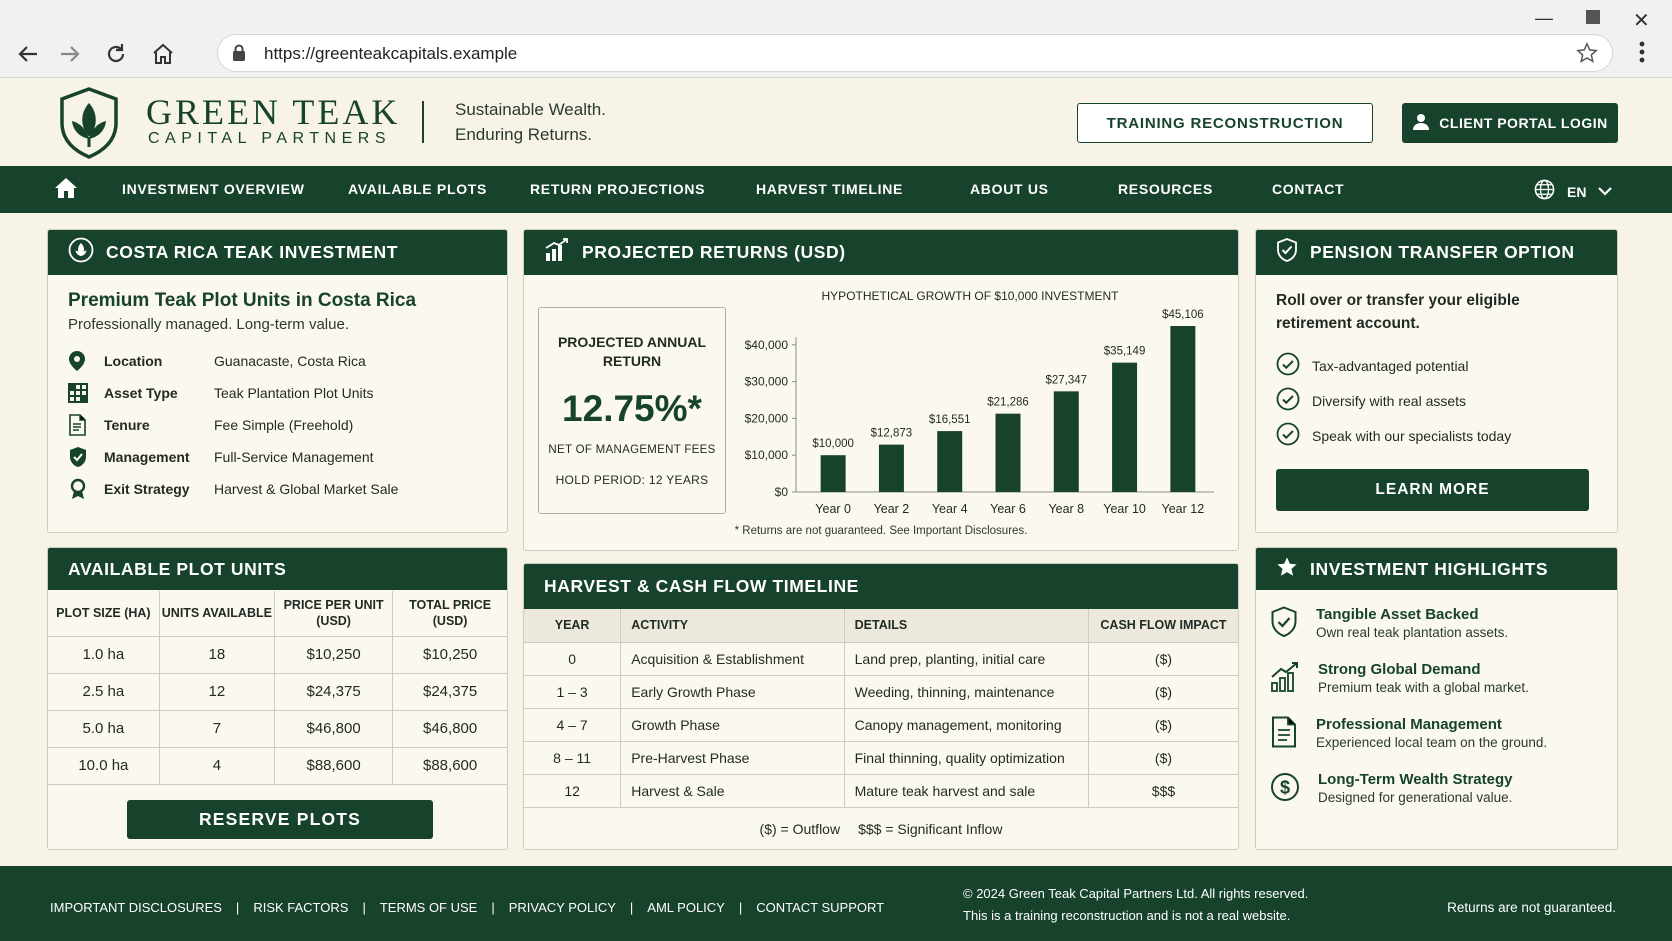 This screenshot has height=941, width=1672. What do you see at coordinates (950, 420) in the screenshot?
I see `bar-value-label: $16,551` at bounding box center [950, 420].